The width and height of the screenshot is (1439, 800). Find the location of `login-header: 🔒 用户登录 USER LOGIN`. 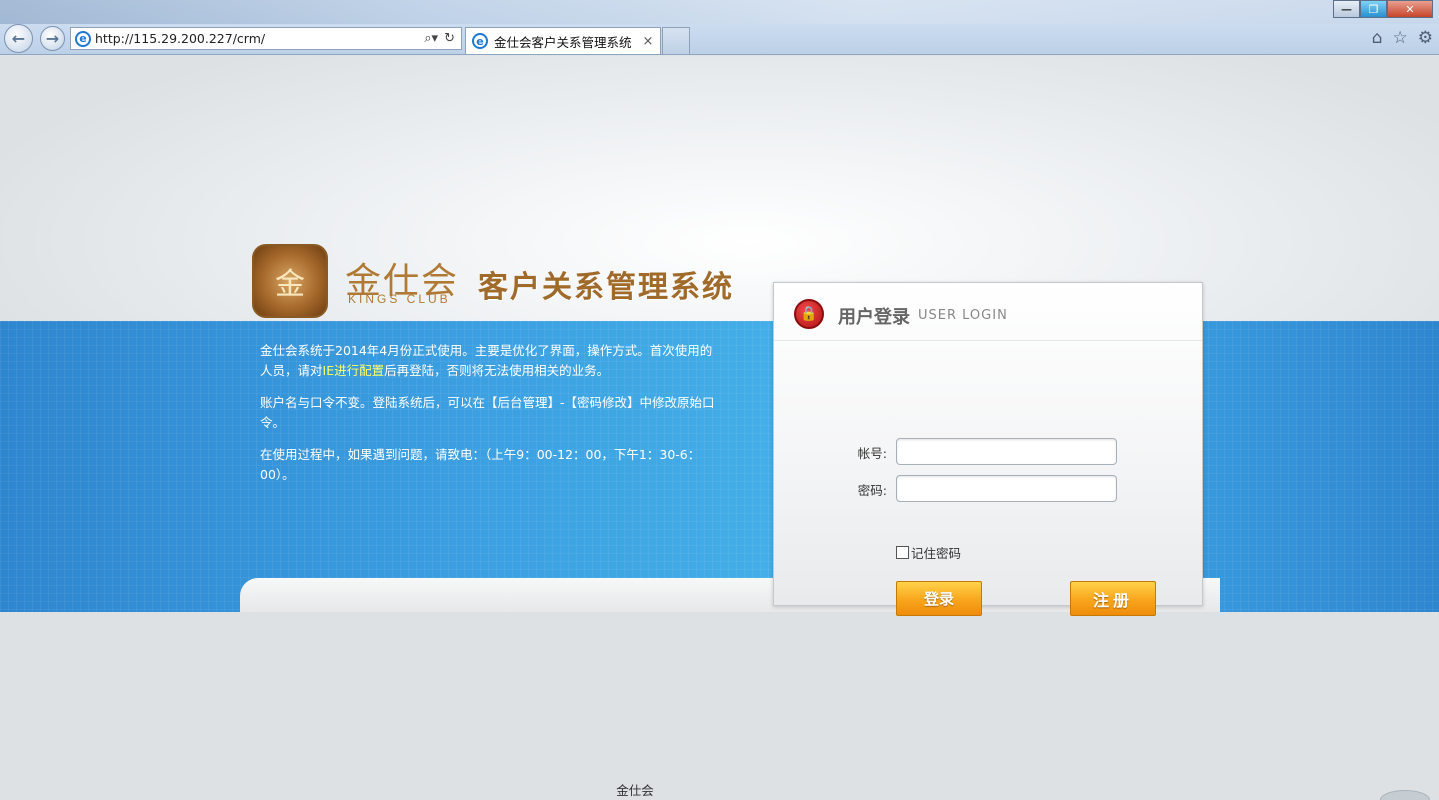

login-header: 🔒 用户登录 USER LOGIN is located at coordinates (988, 312).